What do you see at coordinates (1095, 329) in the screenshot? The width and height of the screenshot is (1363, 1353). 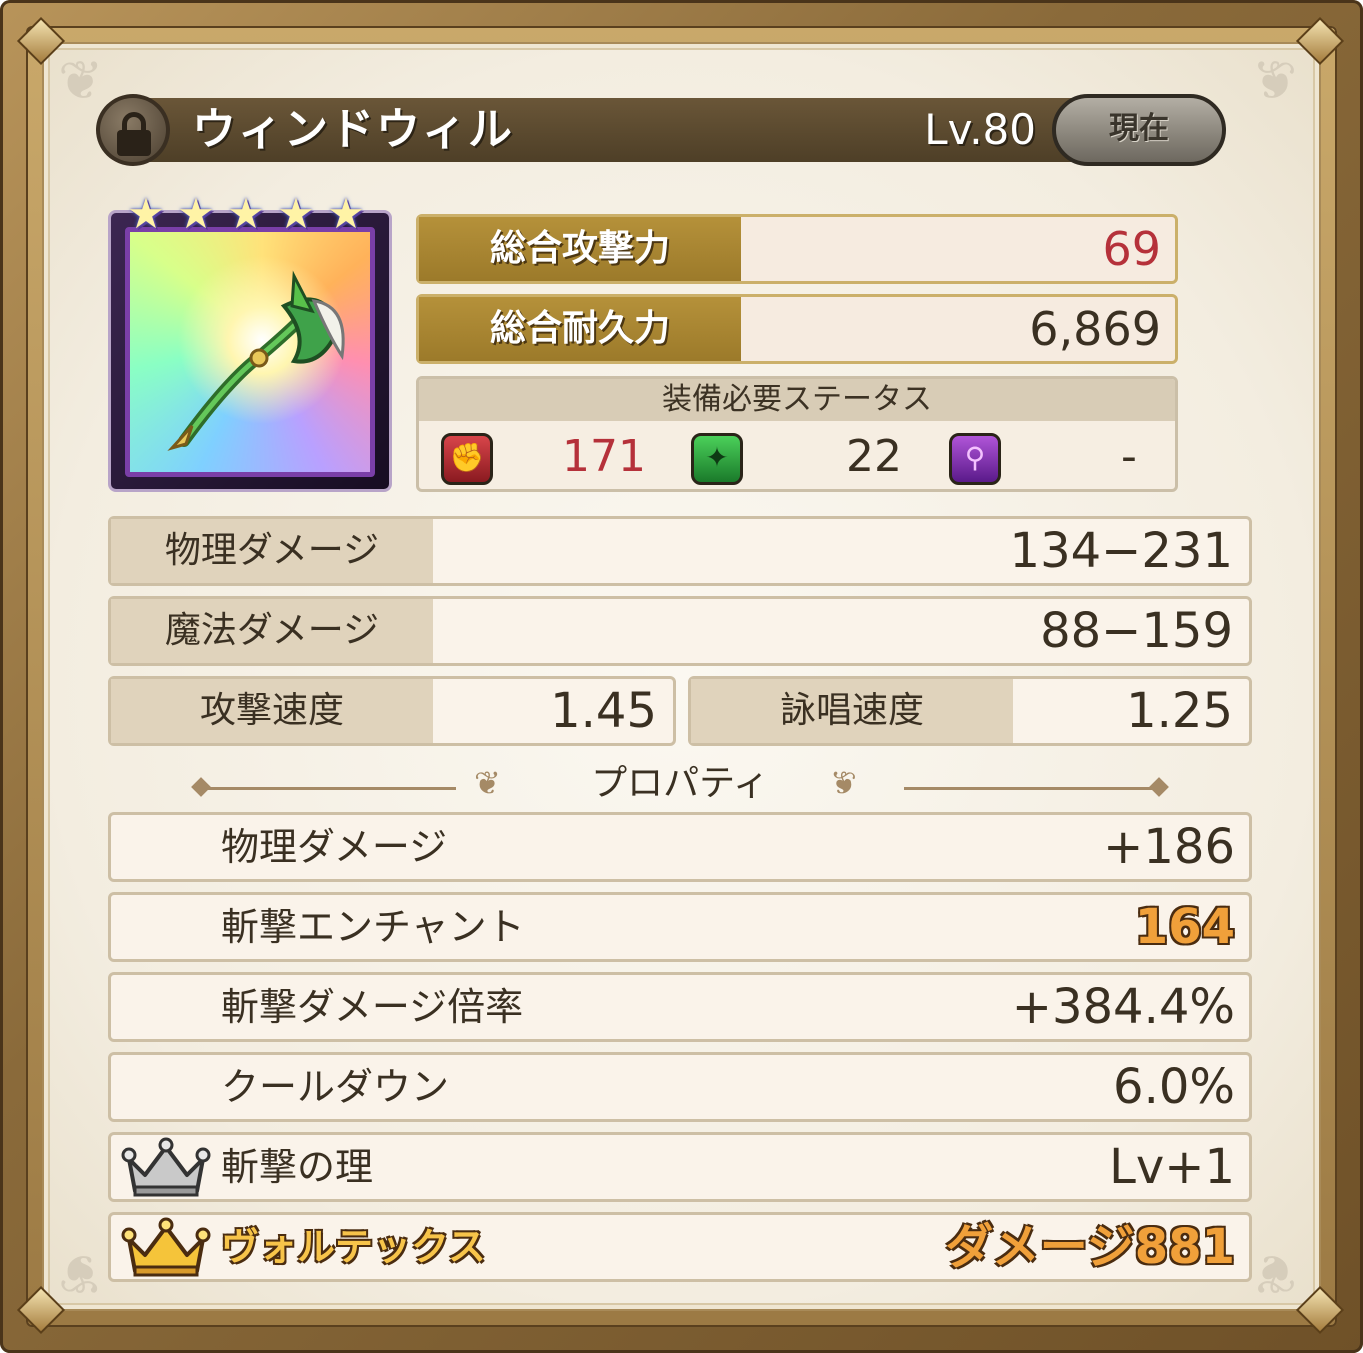 I see `total-durability-value: 6,869` at bounding box center [1095, 329].